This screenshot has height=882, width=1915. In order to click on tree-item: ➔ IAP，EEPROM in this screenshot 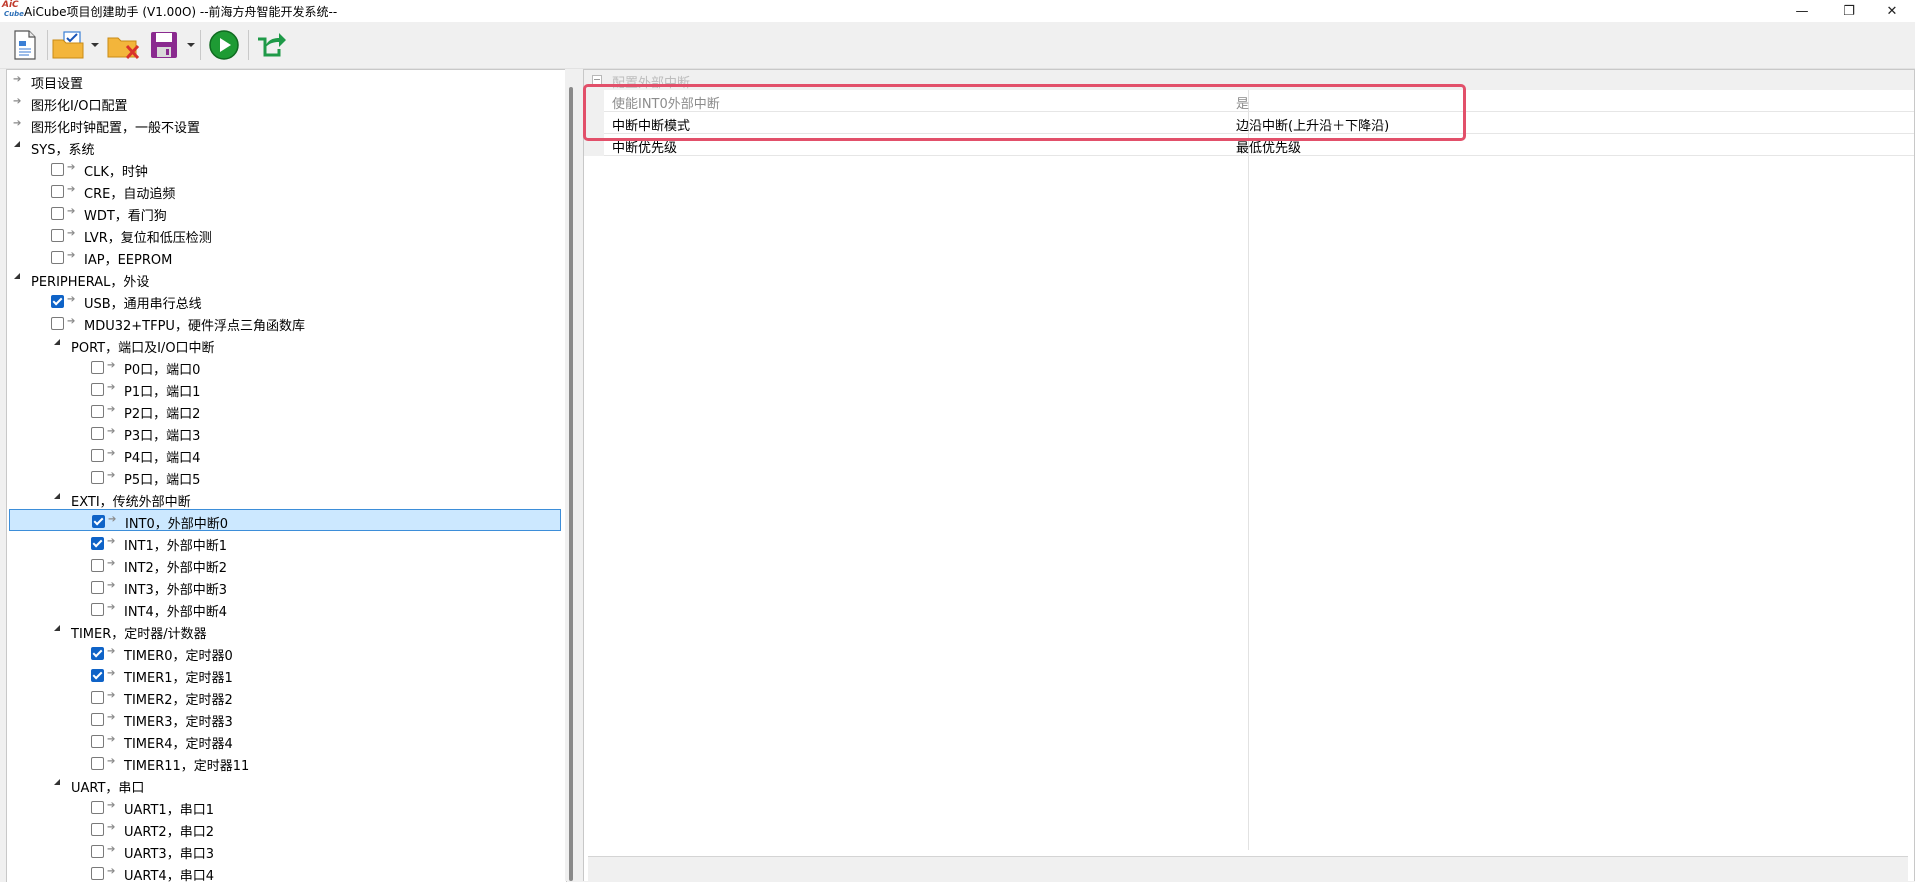, I will do `click(286, 257)`.